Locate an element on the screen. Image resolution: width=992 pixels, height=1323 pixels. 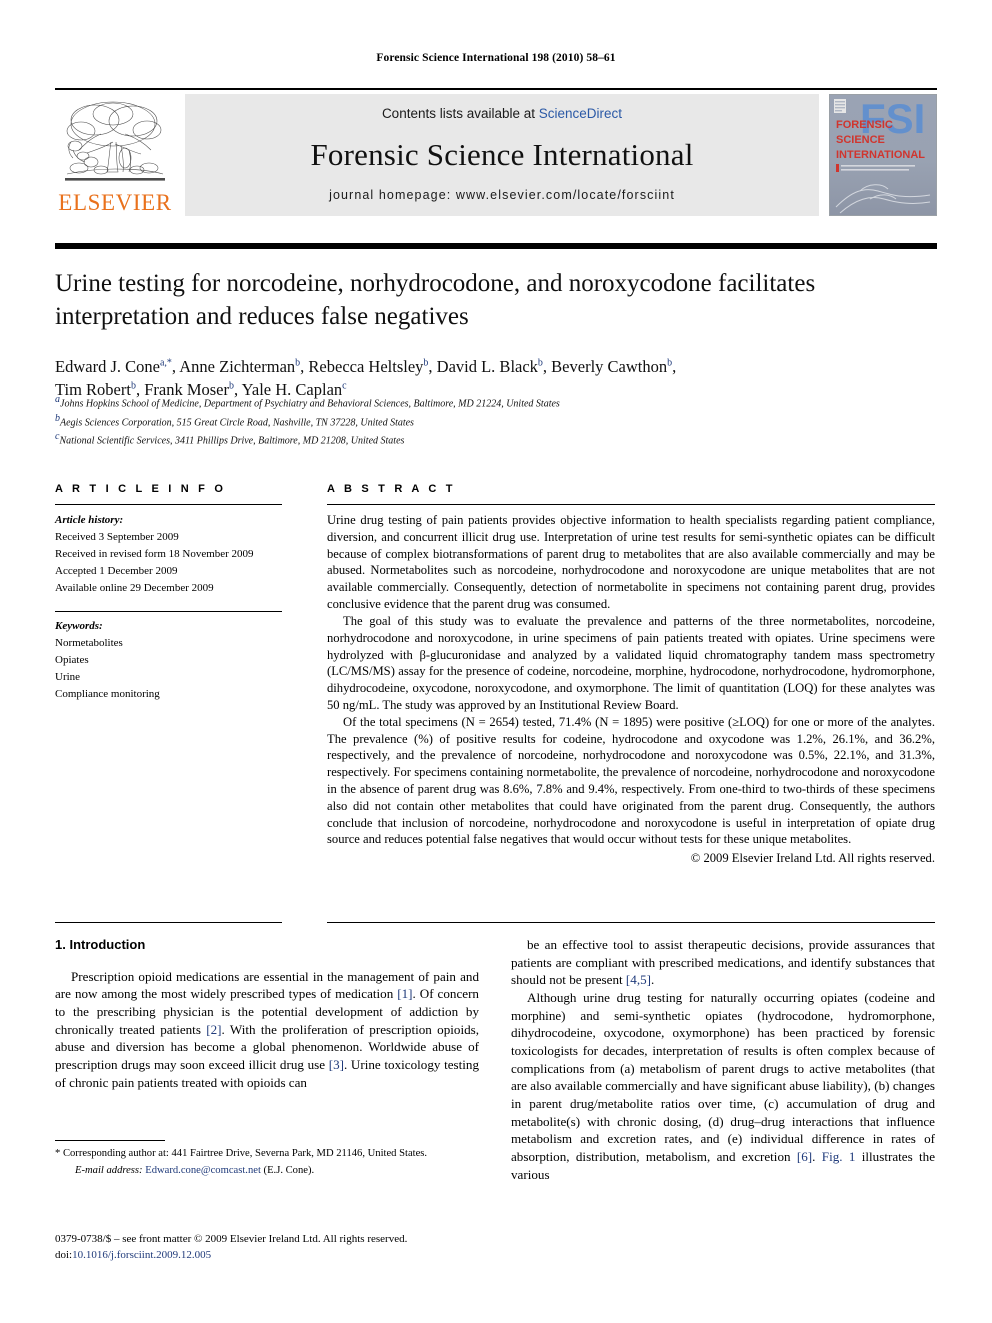
journal-title: Forensic Science International is located at coordinates (502, 154).